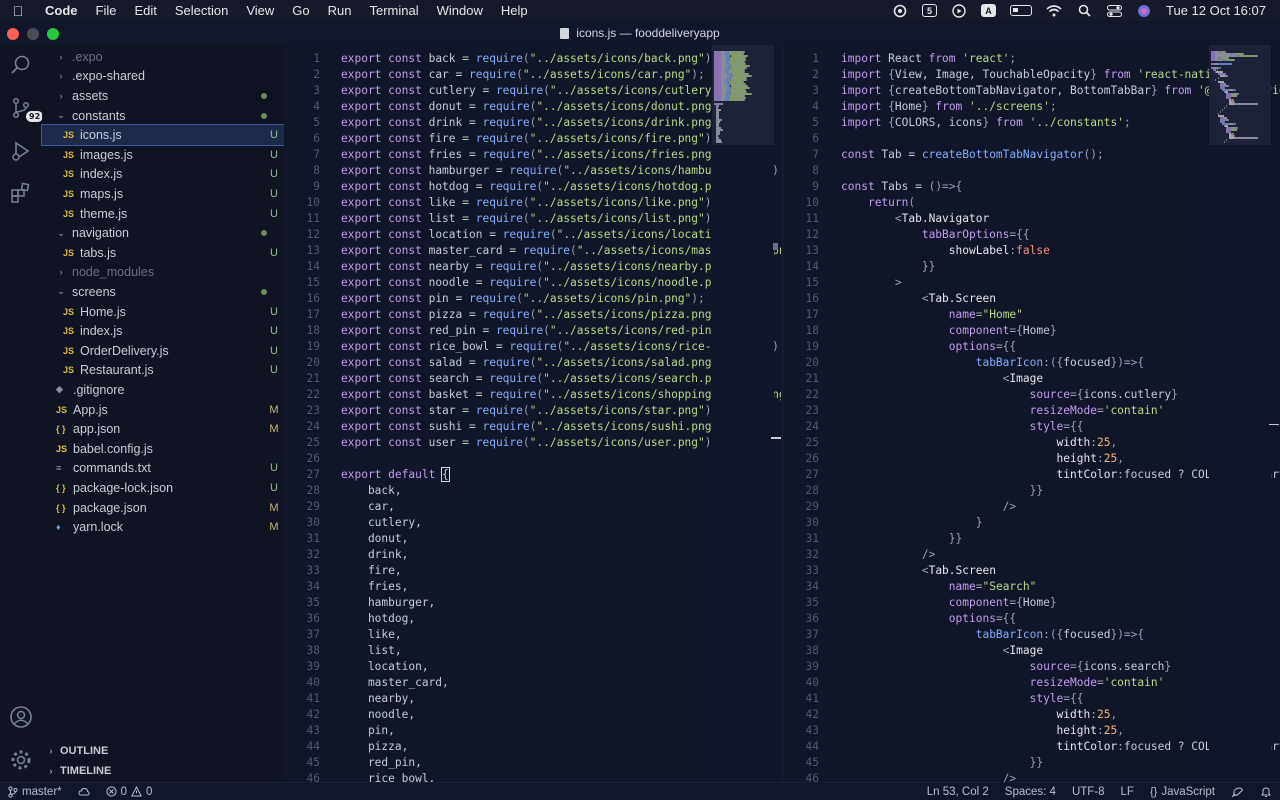 The image size is (1280, 800). What do you see at coordinates (913, 651) in the screenshot?
I see `code-line: 38 <Image` at bounding box center [913, 651].